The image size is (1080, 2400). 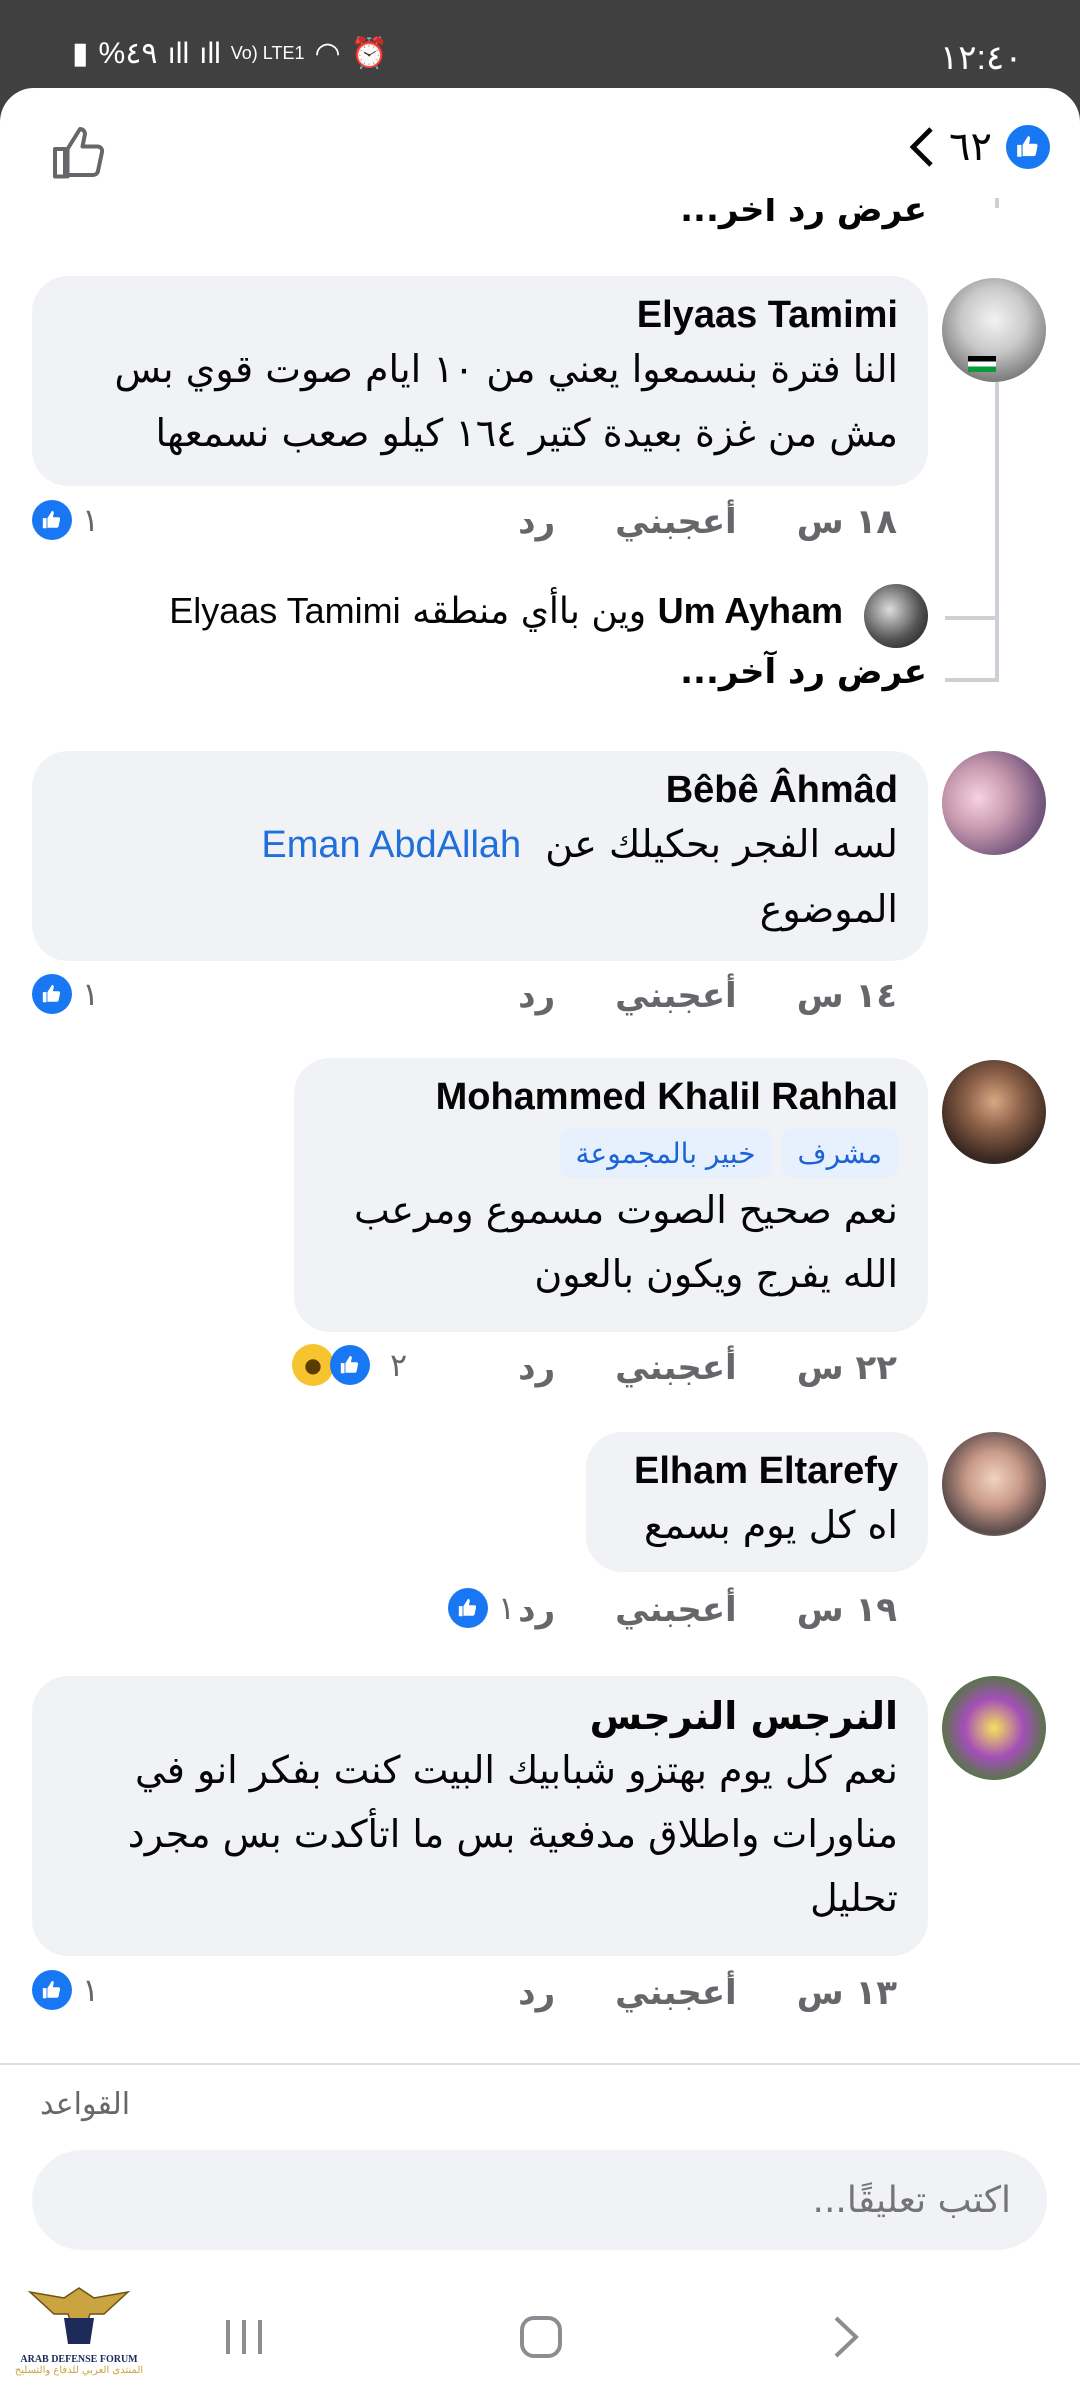 What do you see at coordinates (540, 44) in the screenshot?
I see `status-bar: ▮ %٤٩ ıll ıll Vo) LTE1 ◠ ⏰ ١٢:٤٠` at bounding box center [540, 44].